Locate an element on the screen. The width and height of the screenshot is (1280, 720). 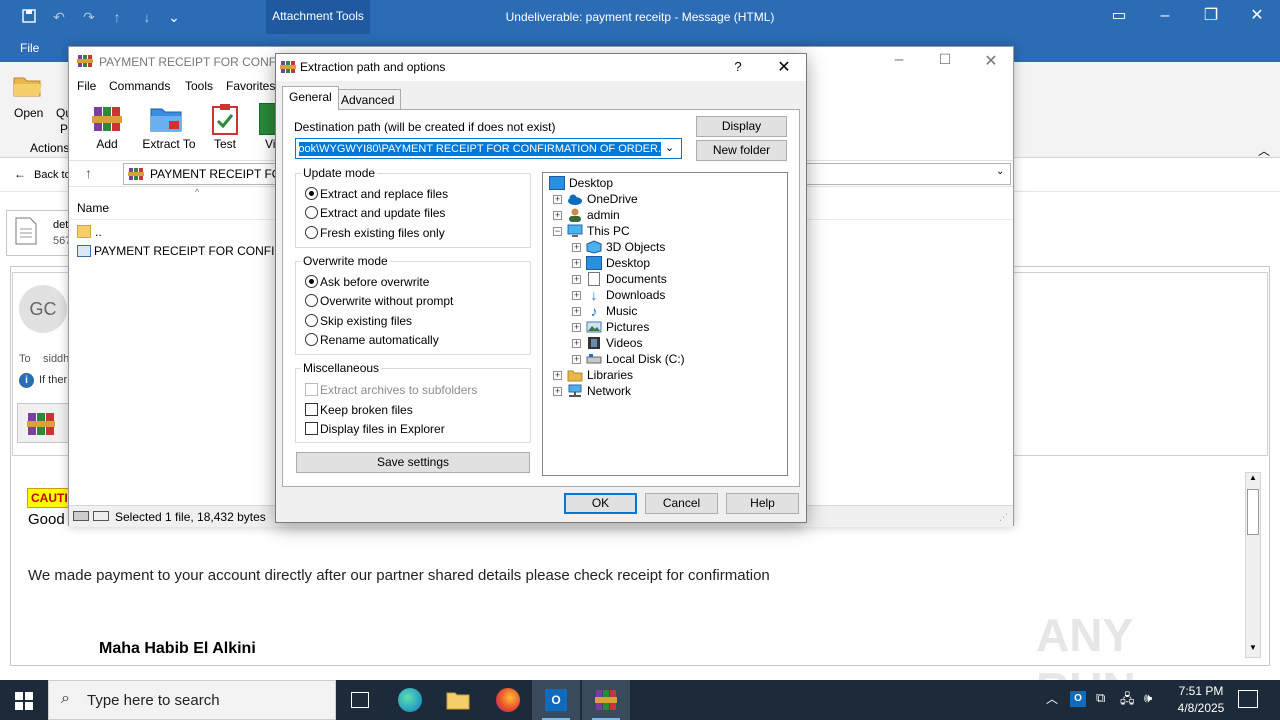
view-button: Vi is located at coordinates (267, 130).